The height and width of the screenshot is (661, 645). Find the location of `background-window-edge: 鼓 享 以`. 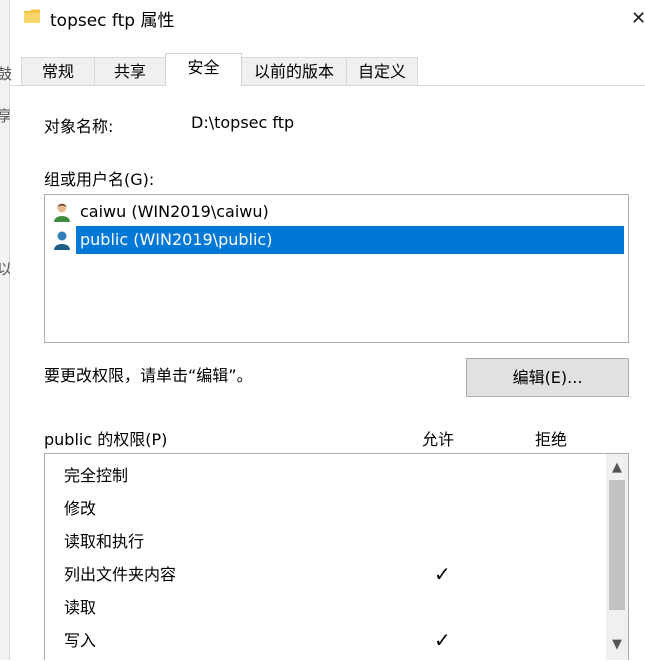

background-window-edge: 鼓 享 以 is located at coordinates (6, 330).